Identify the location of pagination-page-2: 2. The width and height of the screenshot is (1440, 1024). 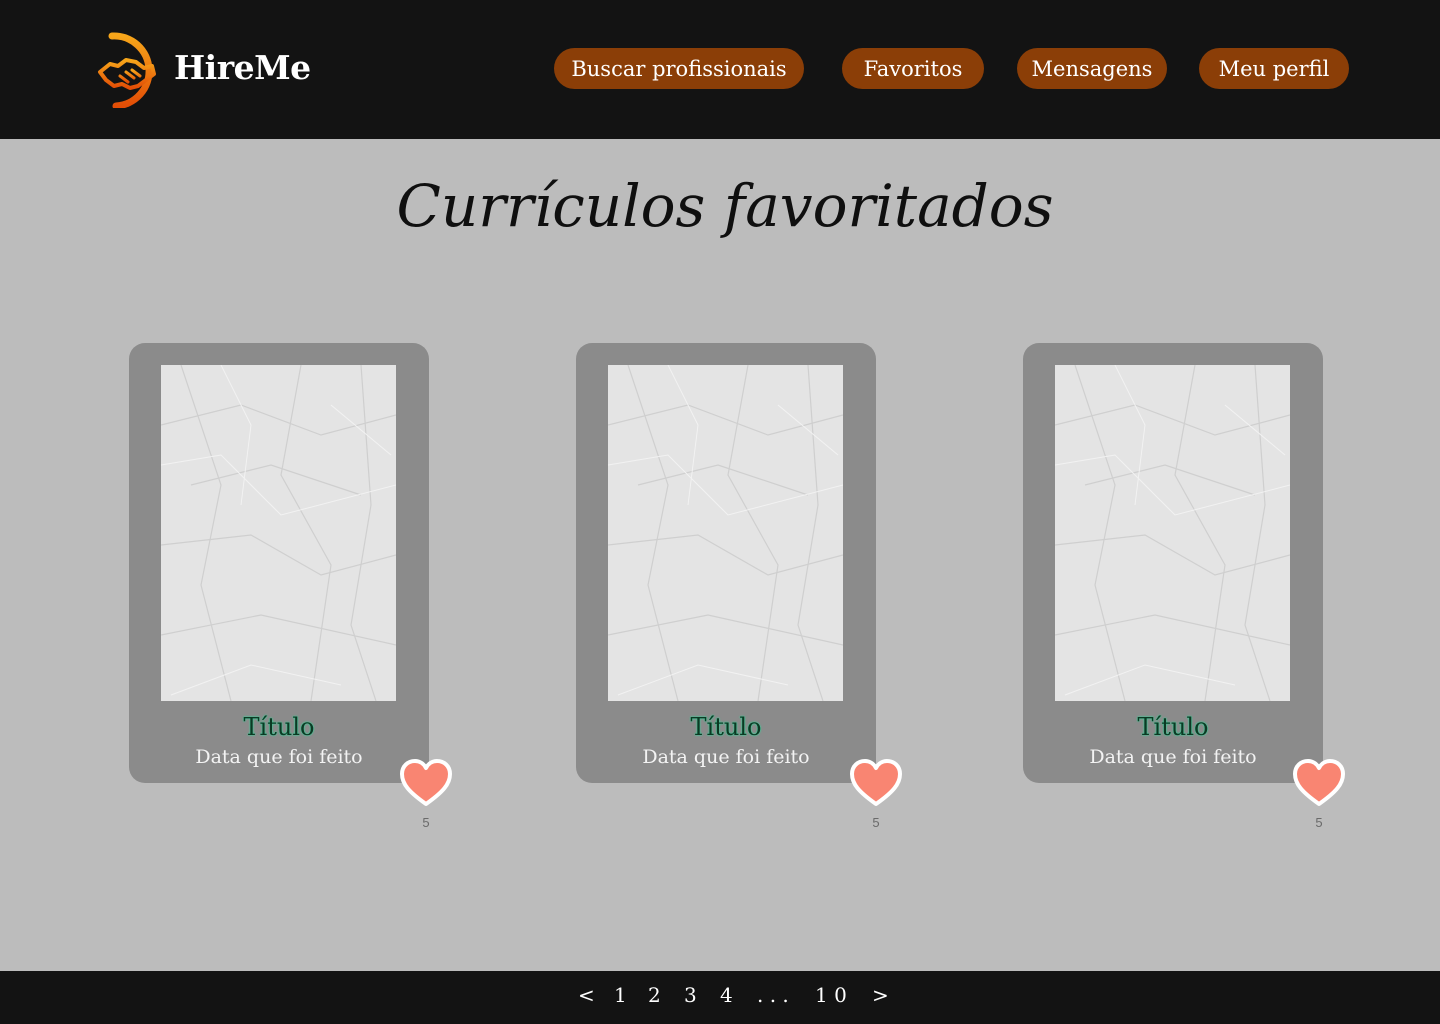
(654, 995).